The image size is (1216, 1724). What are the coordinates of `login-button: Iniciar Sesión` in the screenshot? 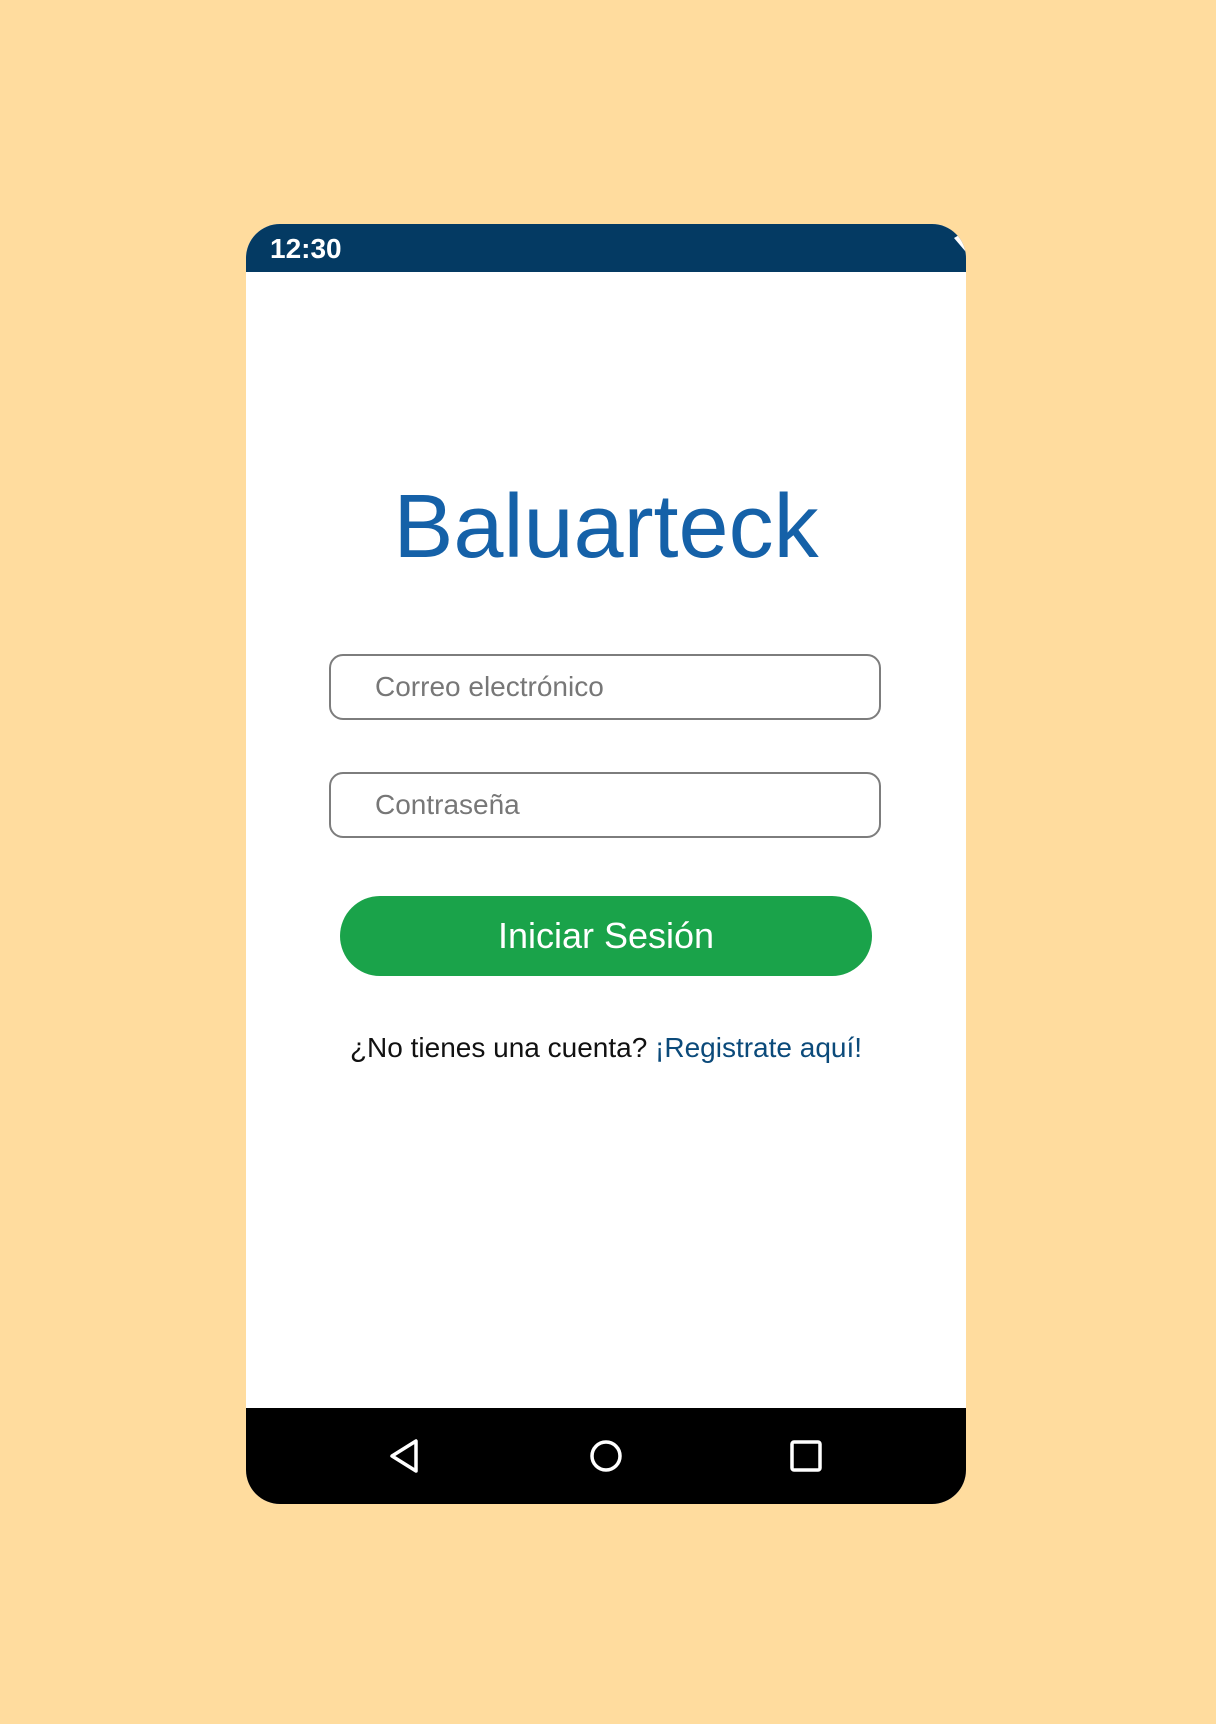 It's located at (606, 936).